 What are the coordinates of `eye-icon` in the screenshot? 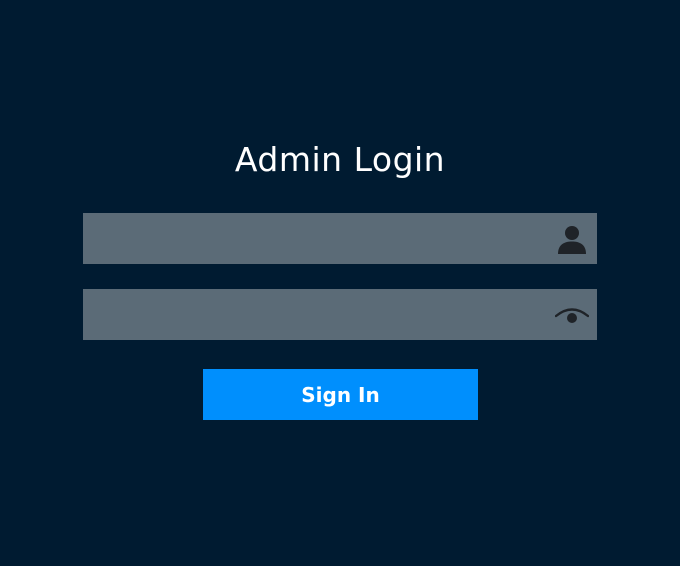 It's located at (572, 315).